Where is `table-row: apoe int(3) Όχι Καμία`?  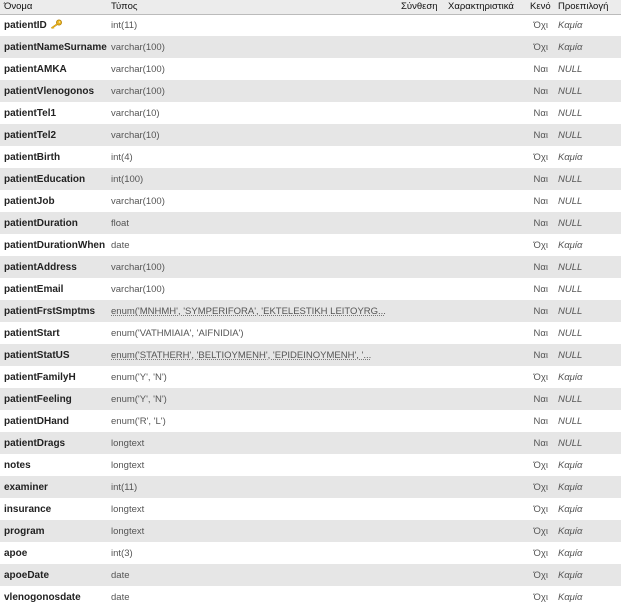 table-row: apoe int(3) Όχι Καμία is located at coordinates (310, 553).